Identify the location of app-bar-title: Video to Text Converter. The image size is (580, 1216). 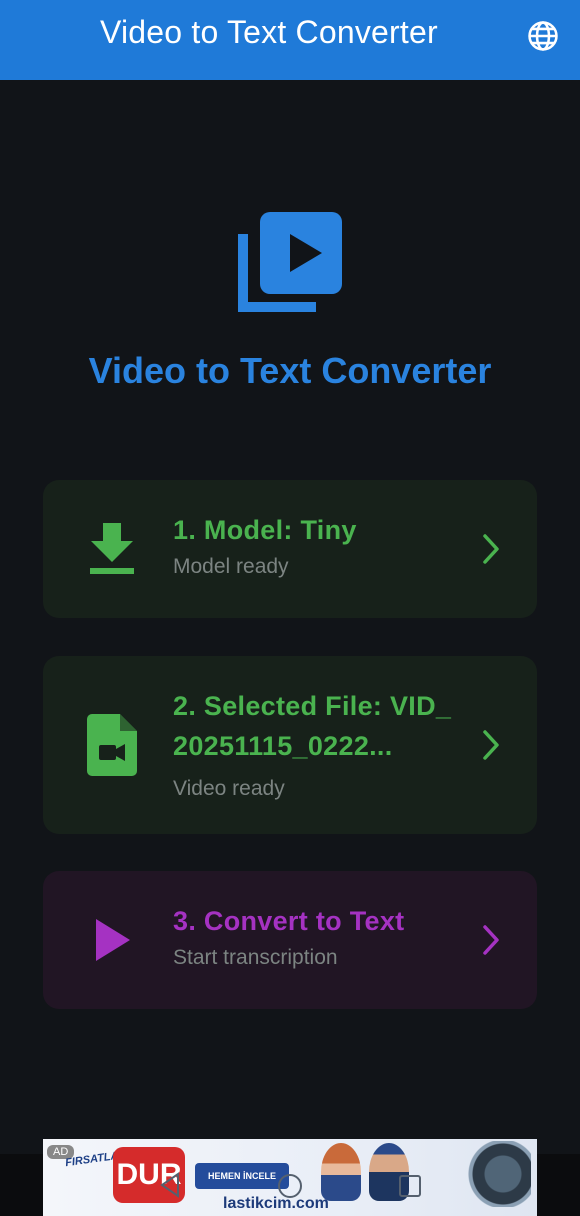
(269, 32).